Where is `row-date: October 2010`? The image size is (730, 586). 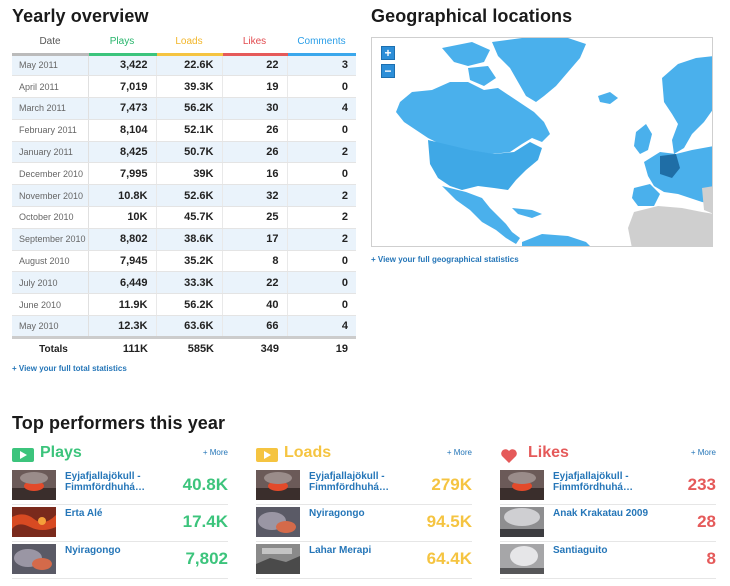 row-date: October 2010 is located at coordinates (50, 217).